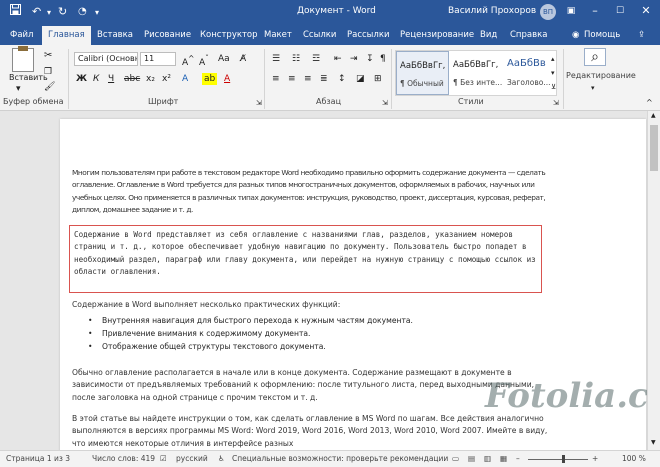 The height and width of the screenshot is (467, 660). I want to click on tab-references: Ссылки, so click(319, 35).